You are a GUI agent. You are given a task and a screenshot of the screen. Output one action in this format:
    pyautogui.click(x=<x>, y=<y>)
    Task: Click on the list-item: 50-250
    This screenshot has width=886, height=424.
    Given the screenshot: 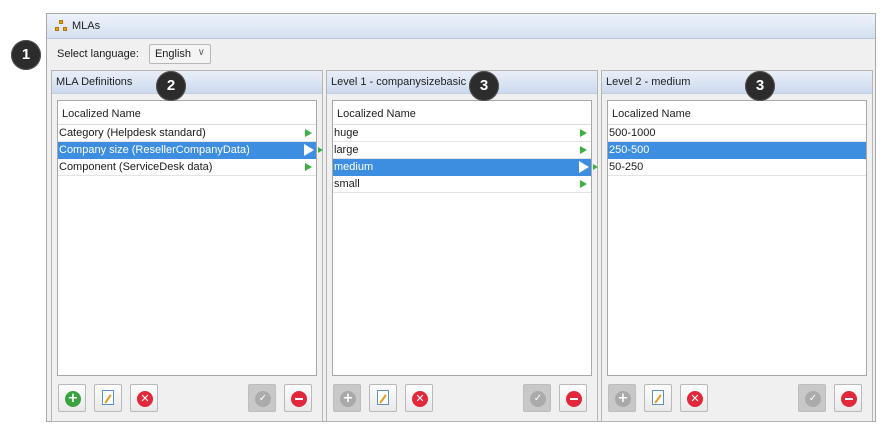 What is the action you would take?
    pyautogui.click(x=737, y=167)
    